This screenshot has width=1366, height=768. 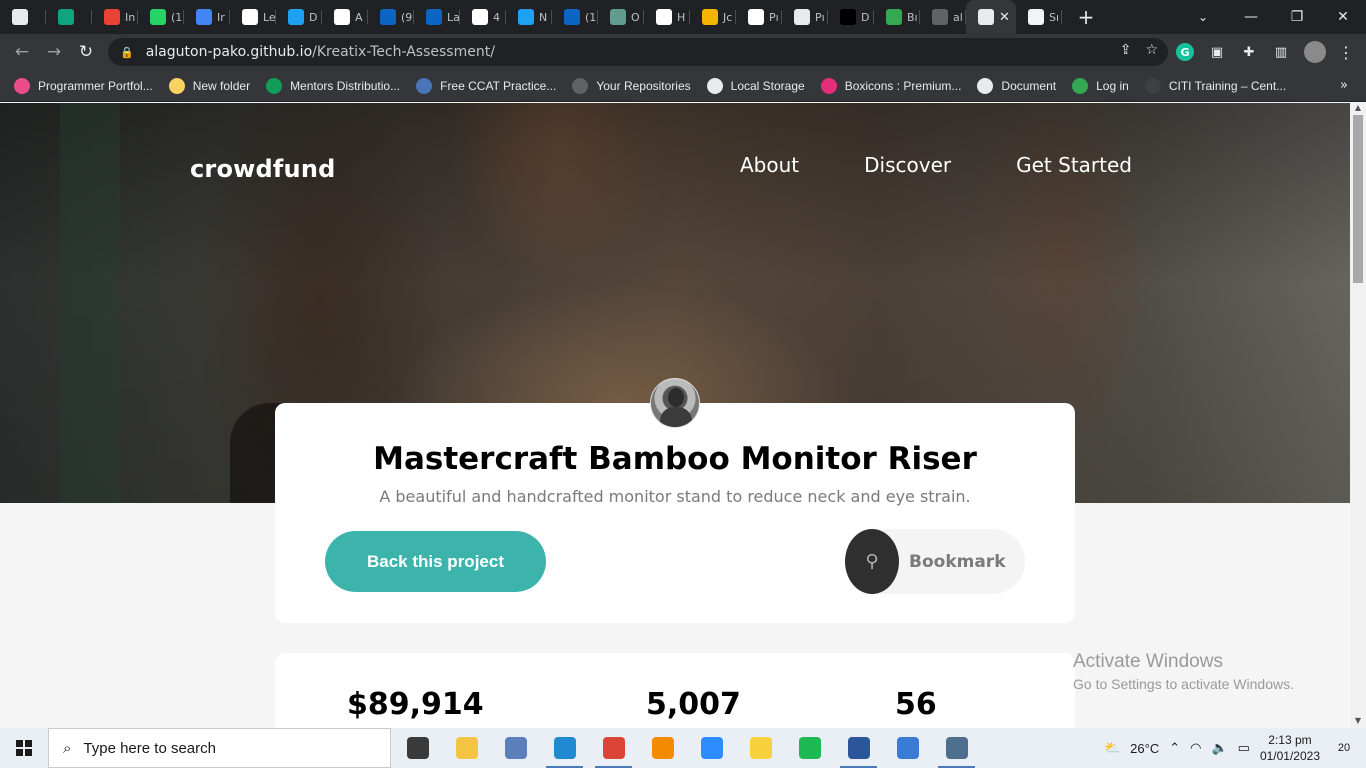 What do you see at coordinates (1290, 740) in the screenshot?
I see `clock-time: 2:13 pm` at bounding box center [1290, 740].